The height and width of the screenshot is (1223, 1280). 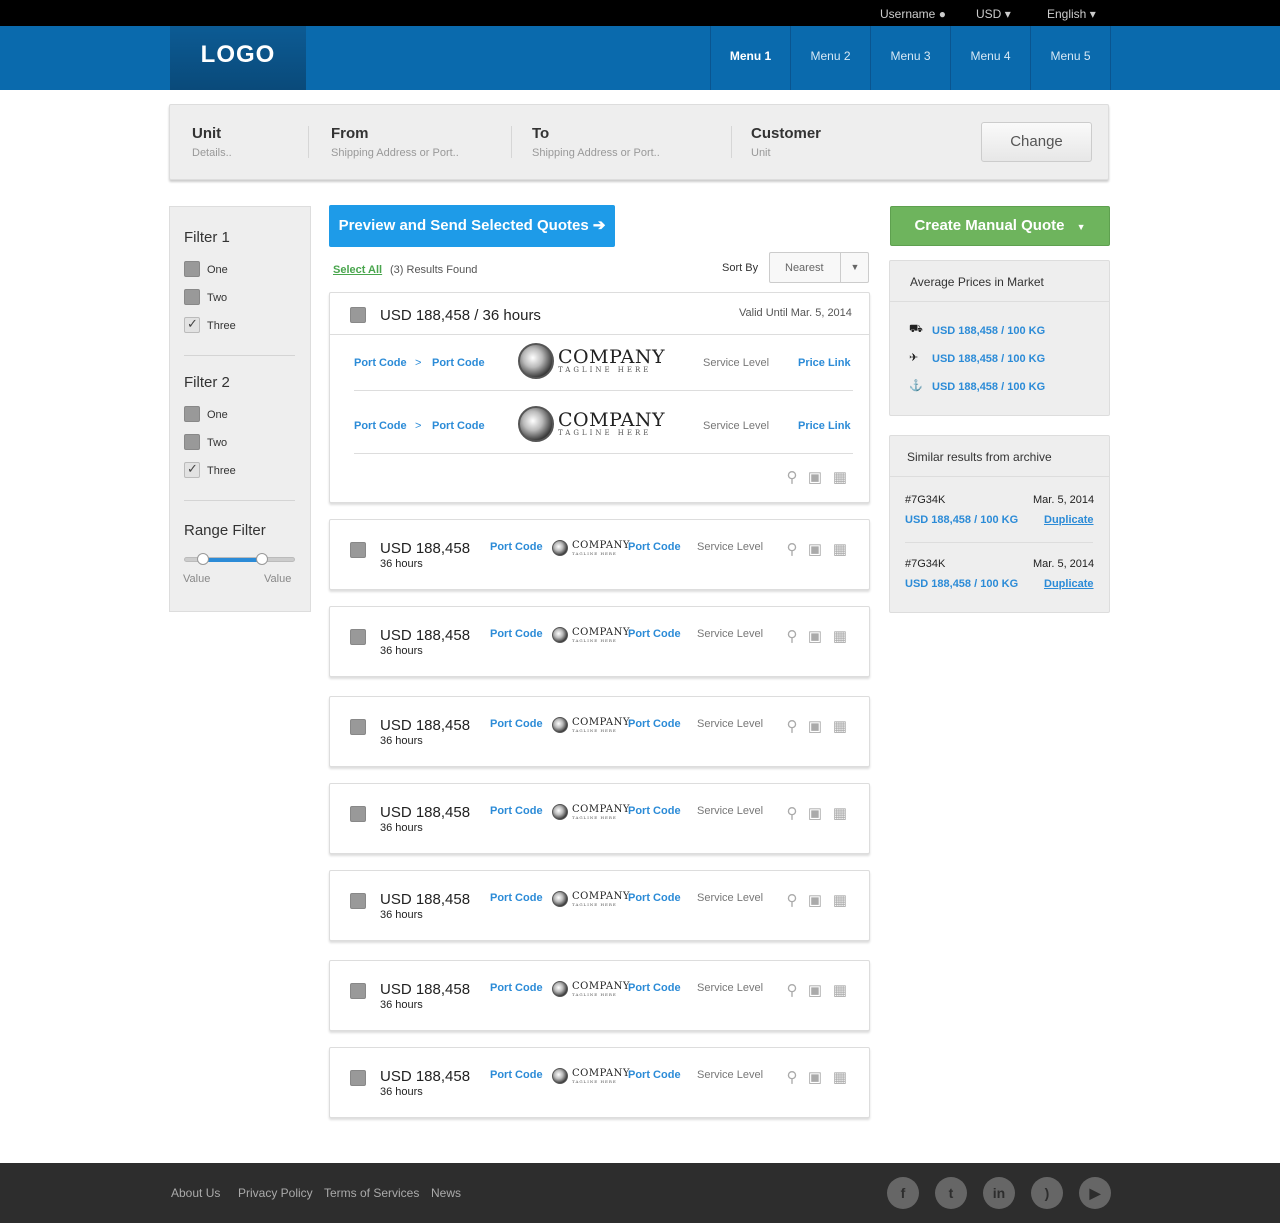 What do you see at coordinates (192, 442) in the screenshot?
I see `filter2-checkbox-two` at bounding box center [192, 442].